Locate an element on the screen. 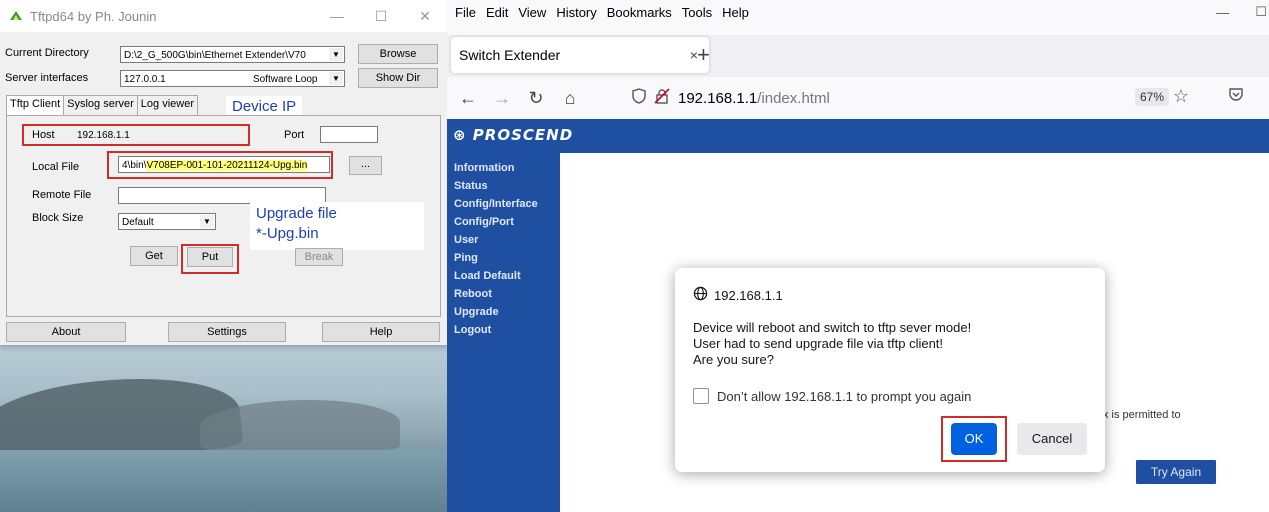 The height and width of the screenshot is (512, 1269). menu-history: History is located at coordinates (576, 12).